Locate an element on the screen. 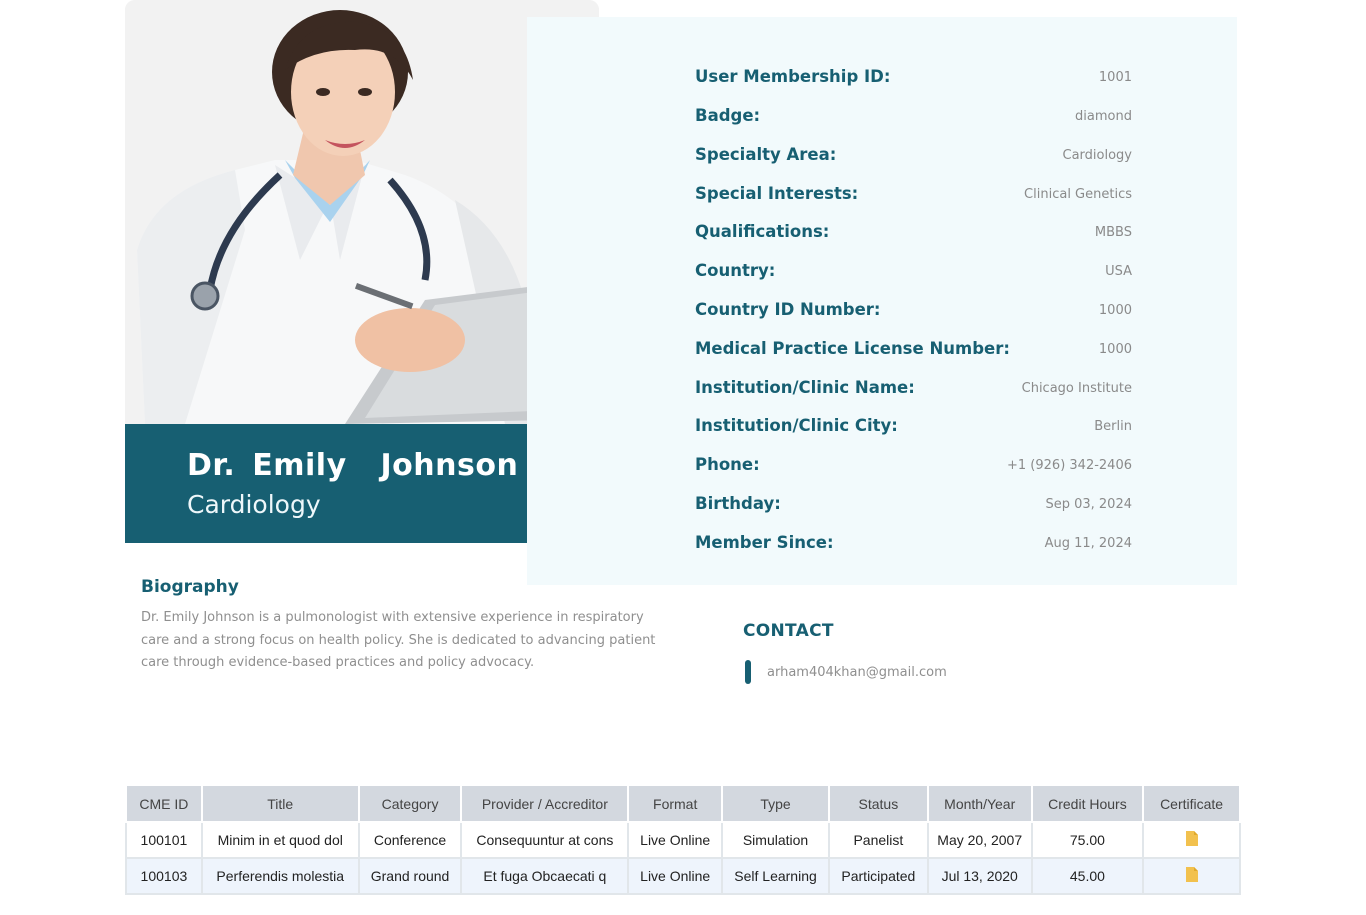  info-value: Chicago Institute is located at coordinates (1076, 388).